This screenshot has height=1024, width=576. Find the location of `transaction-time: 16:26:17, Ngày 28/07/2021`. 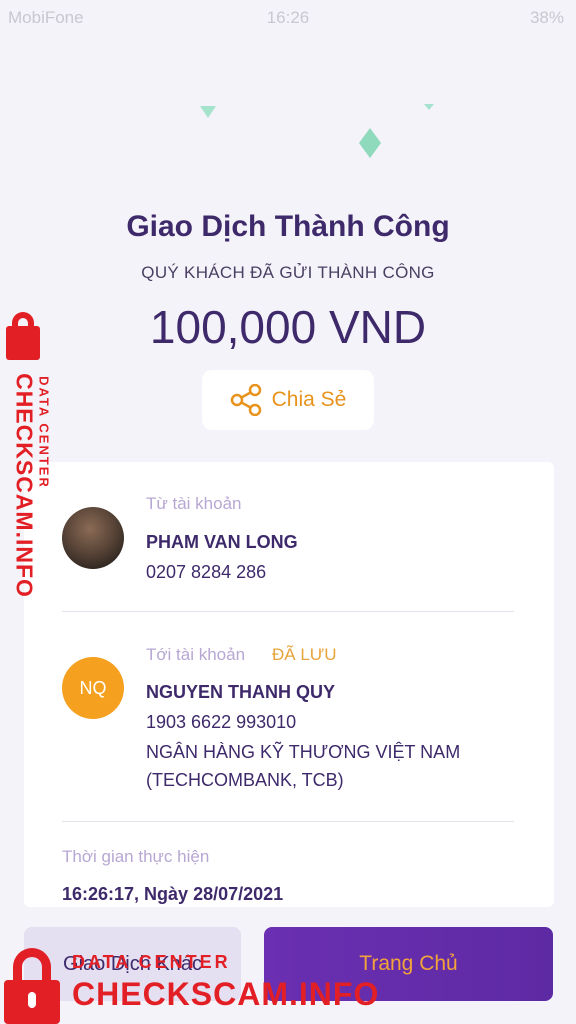

transaction-time: 16:26:17, Ngày 28/07/2021 is located at coordinates (173, 894).